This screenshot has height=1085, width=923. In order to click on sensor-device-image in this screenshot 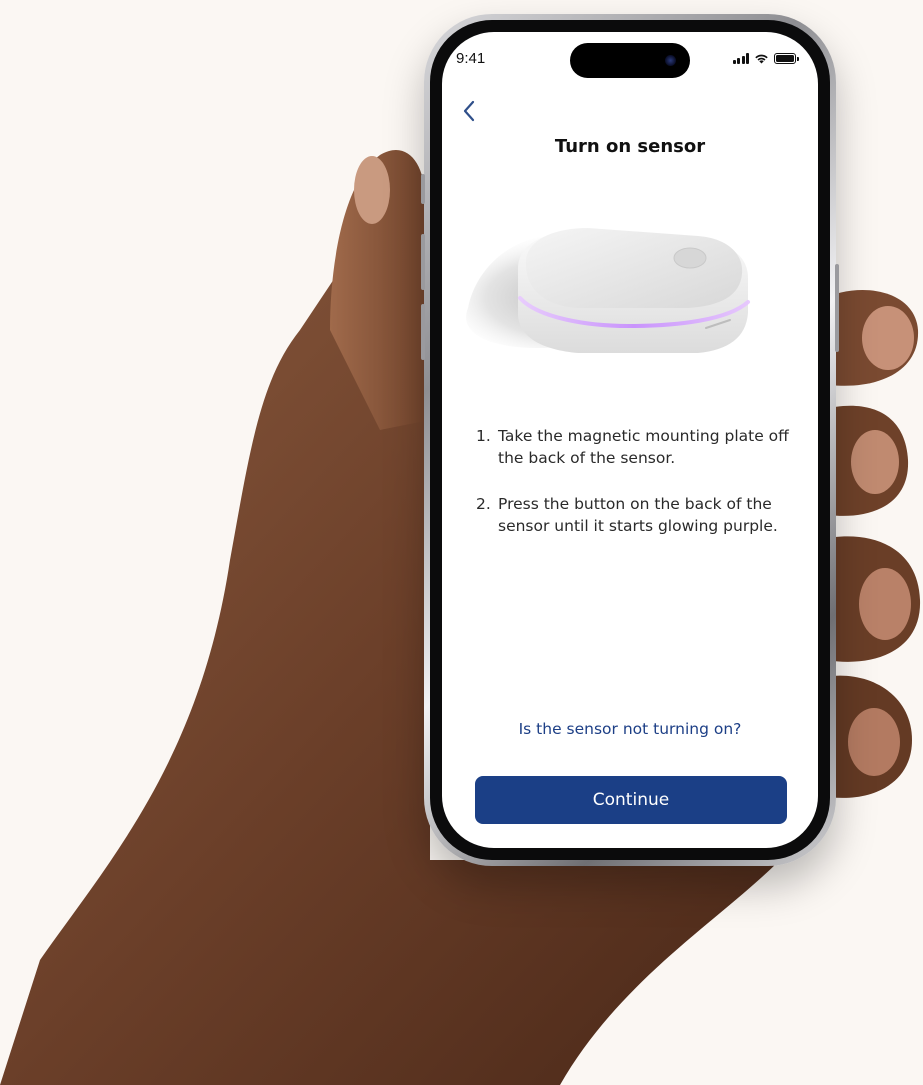, I will do `click(608, 290)`.